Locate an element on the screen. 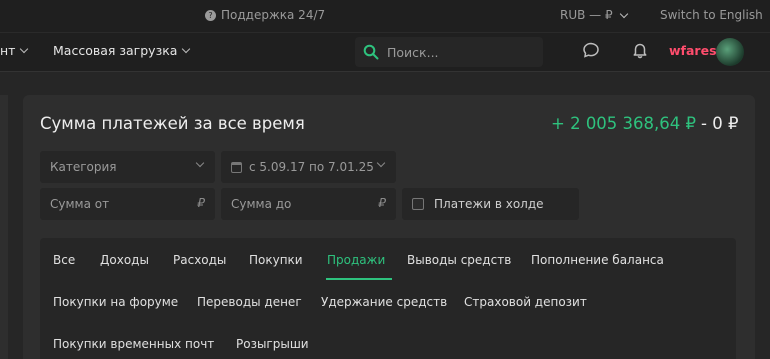 The width and height of the screenshot is (770, 359). support-link: ? Поддержка 24/7 is located at coordinates (265, 15).